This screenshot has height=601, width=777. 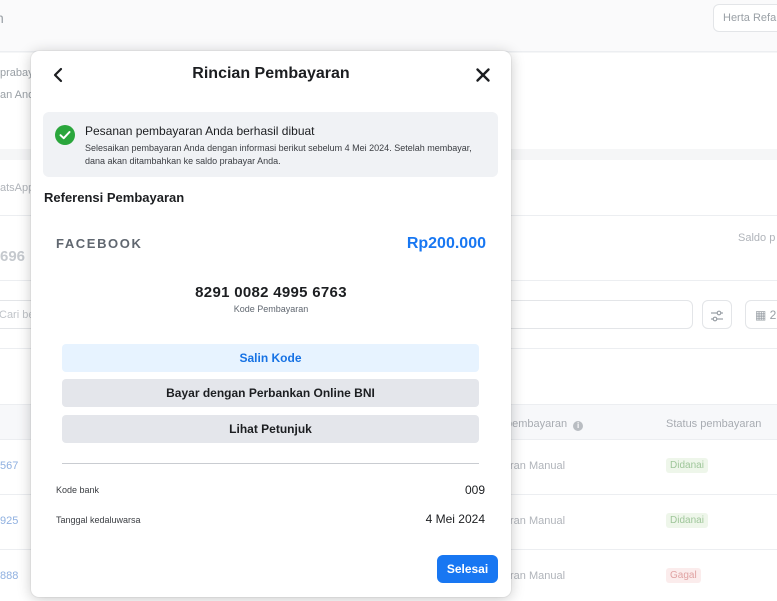 What do you see at coordinates (467, 569) in the screenshot?
I see `done-button: Selesai` at bounding box center [467, 569].